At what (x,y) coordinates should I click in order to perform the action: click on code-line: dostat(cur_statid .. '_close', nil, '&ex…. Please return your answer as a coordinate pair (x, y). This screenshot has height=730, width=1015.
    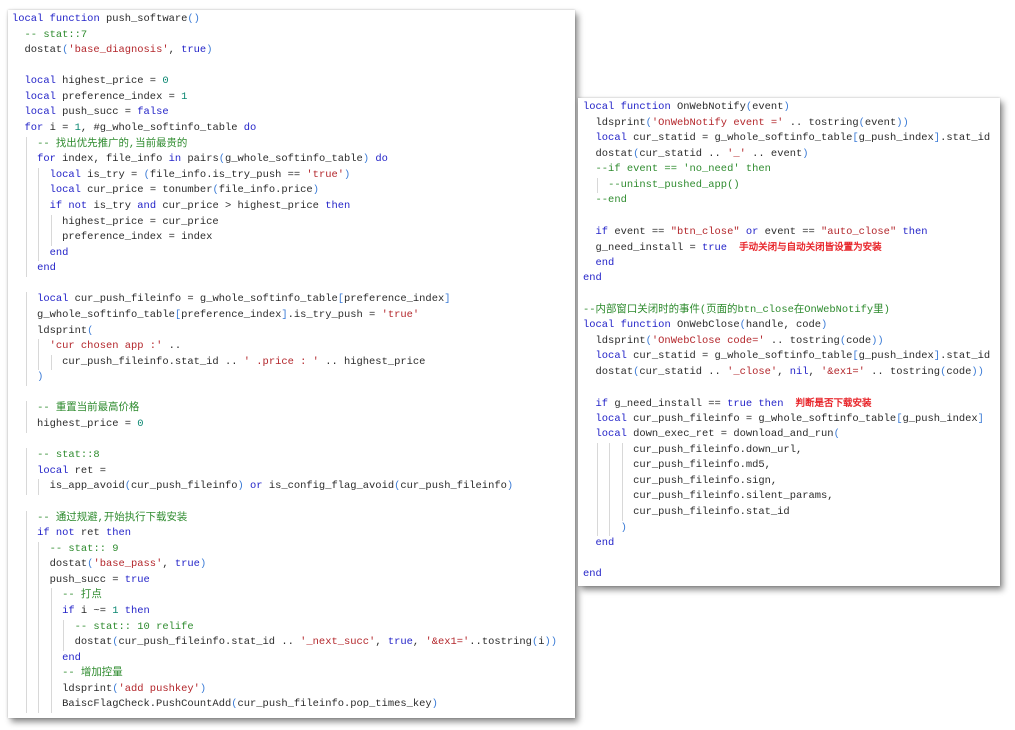
    Looking at the image, I should click on (786, 373).